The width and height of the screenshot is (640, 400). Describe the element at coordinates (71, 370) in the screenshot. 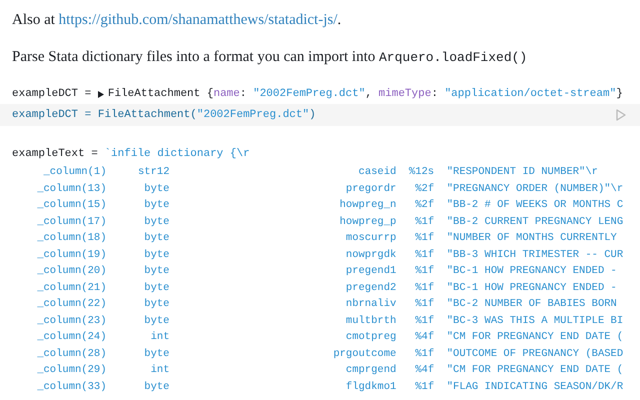

I see `column-position: _column(29)` at that location.